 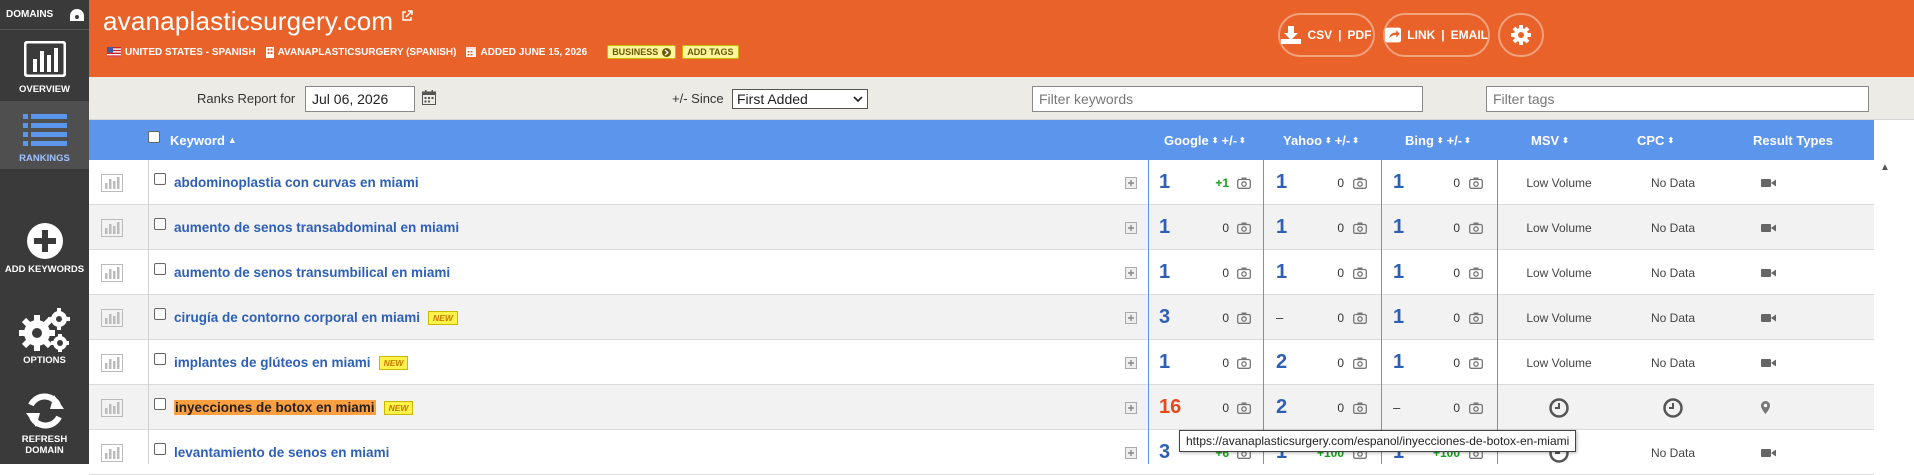 I want to click on google-header: Google ⬍ +/- ⬍, so click(x=1221, y=140).